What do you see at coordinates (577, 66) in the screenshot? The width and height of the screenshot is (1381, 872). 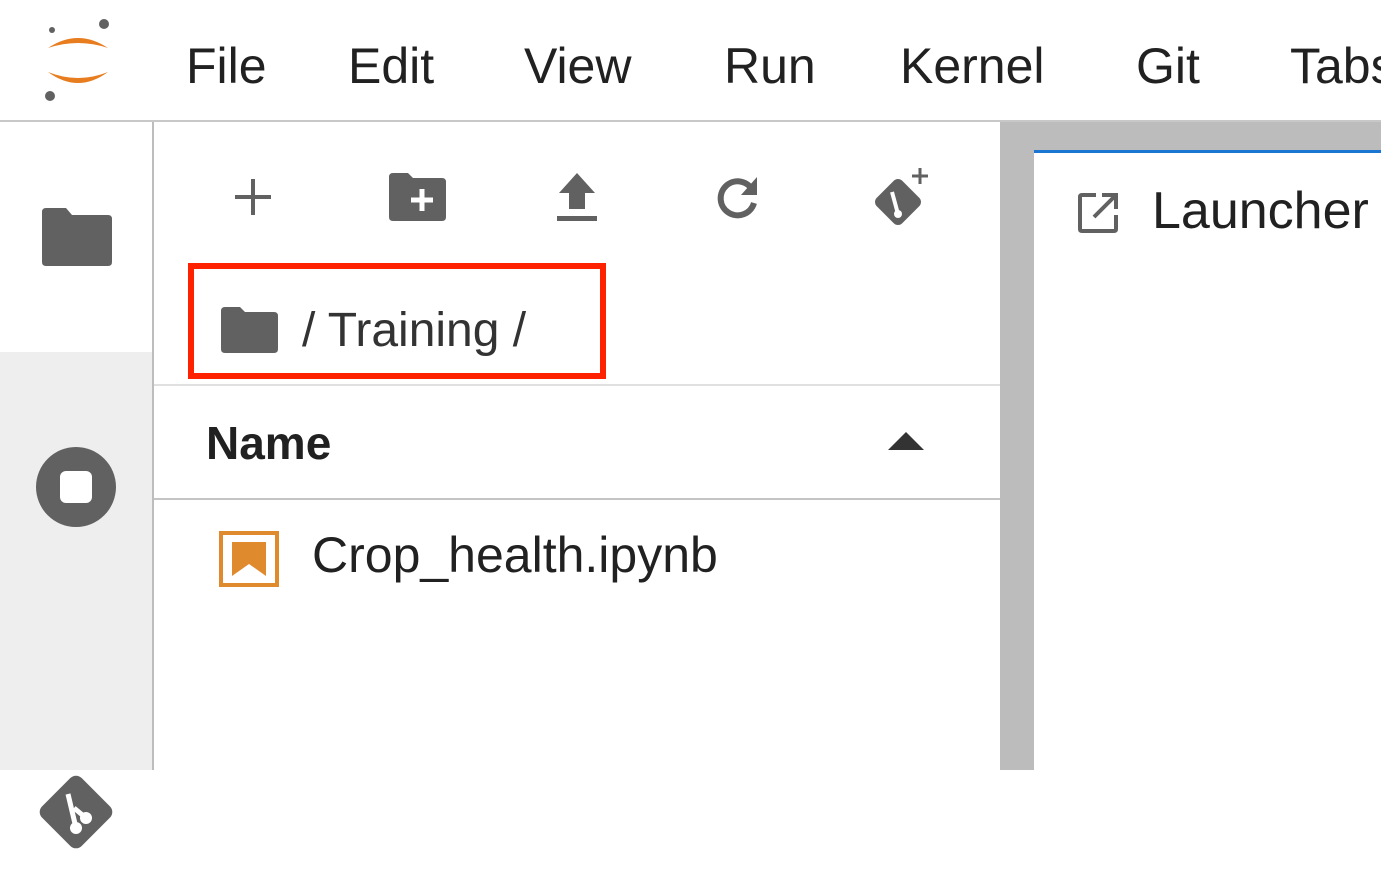 I see `menu-view: View` at bounding box center [577, 66].